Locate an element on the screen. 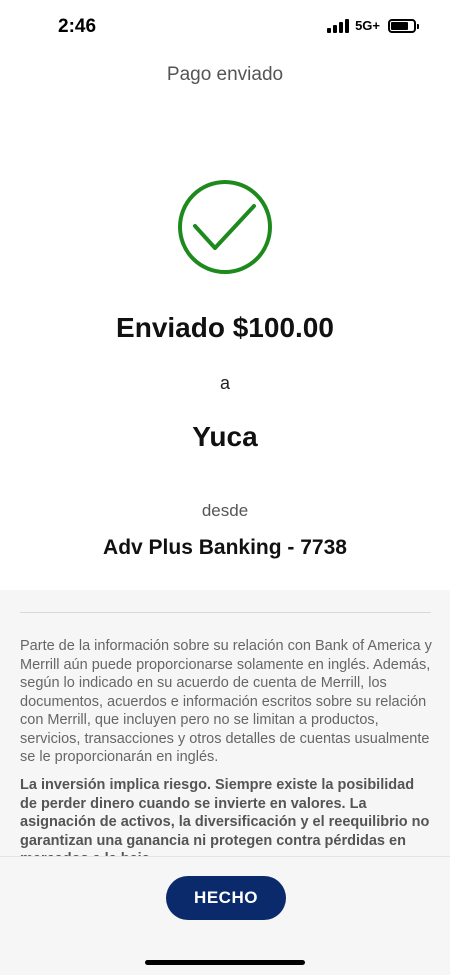 This screenshot has height=975, width=450. from-label: desde is located at coordinates (225, 510).